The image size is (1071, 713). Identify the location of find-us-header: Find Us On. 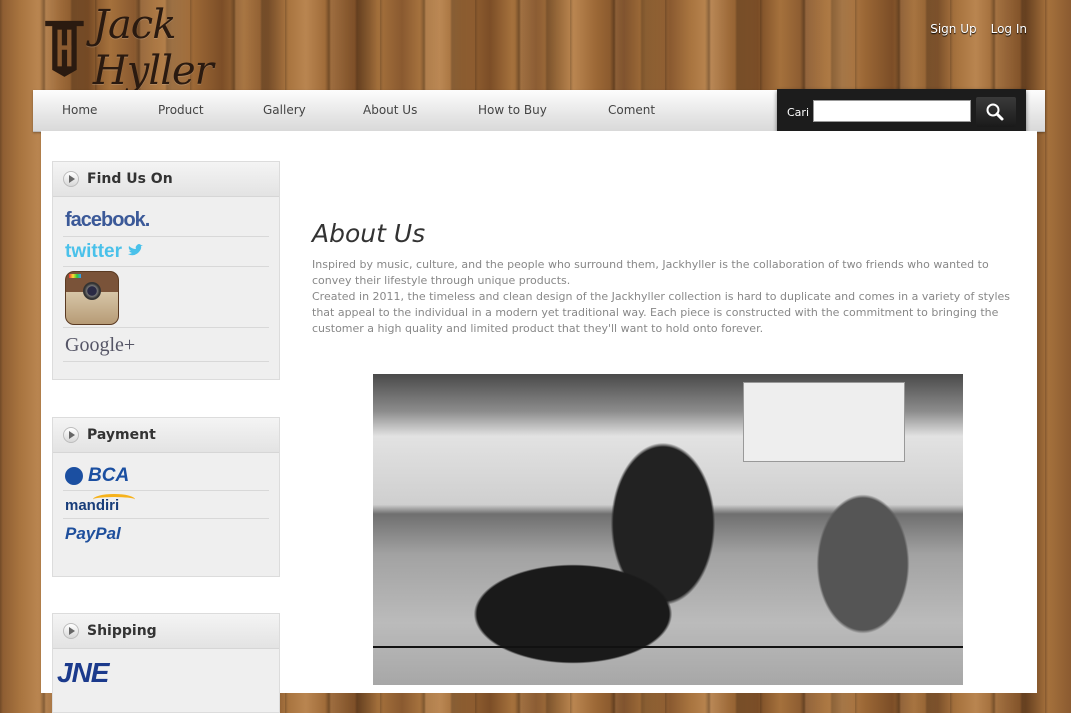
(166, 179).